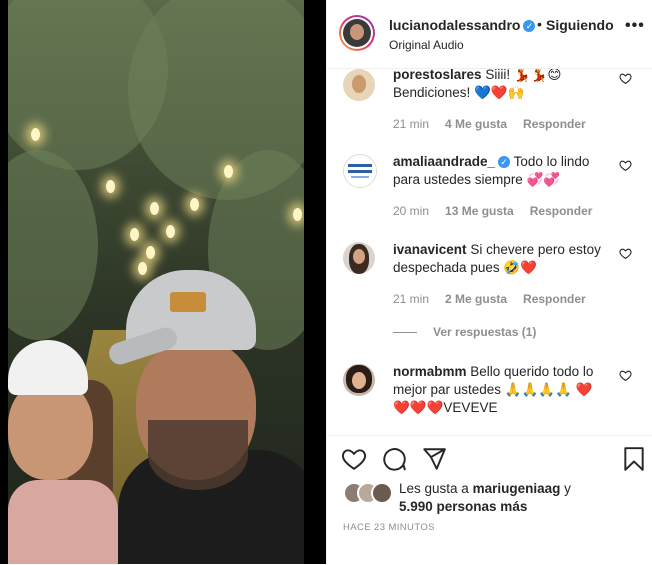 The image size is (652, 565). I want to click on view-replies-button: Ver respuestas (1), so click(464, 332).